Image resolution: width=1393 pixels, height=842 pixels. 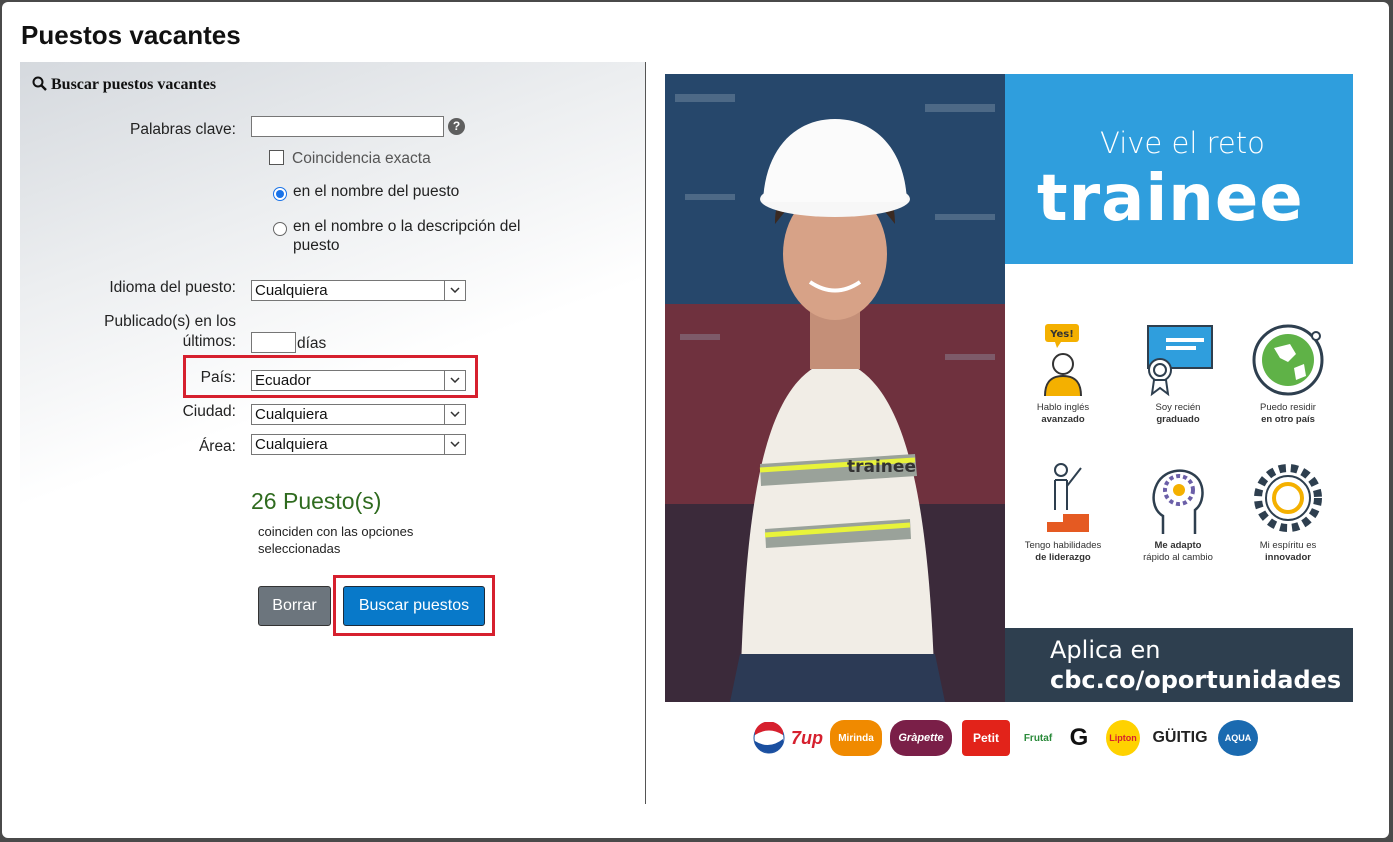 I want to click on yes-badge-text: Yes!, so click(x=1061, y=334).